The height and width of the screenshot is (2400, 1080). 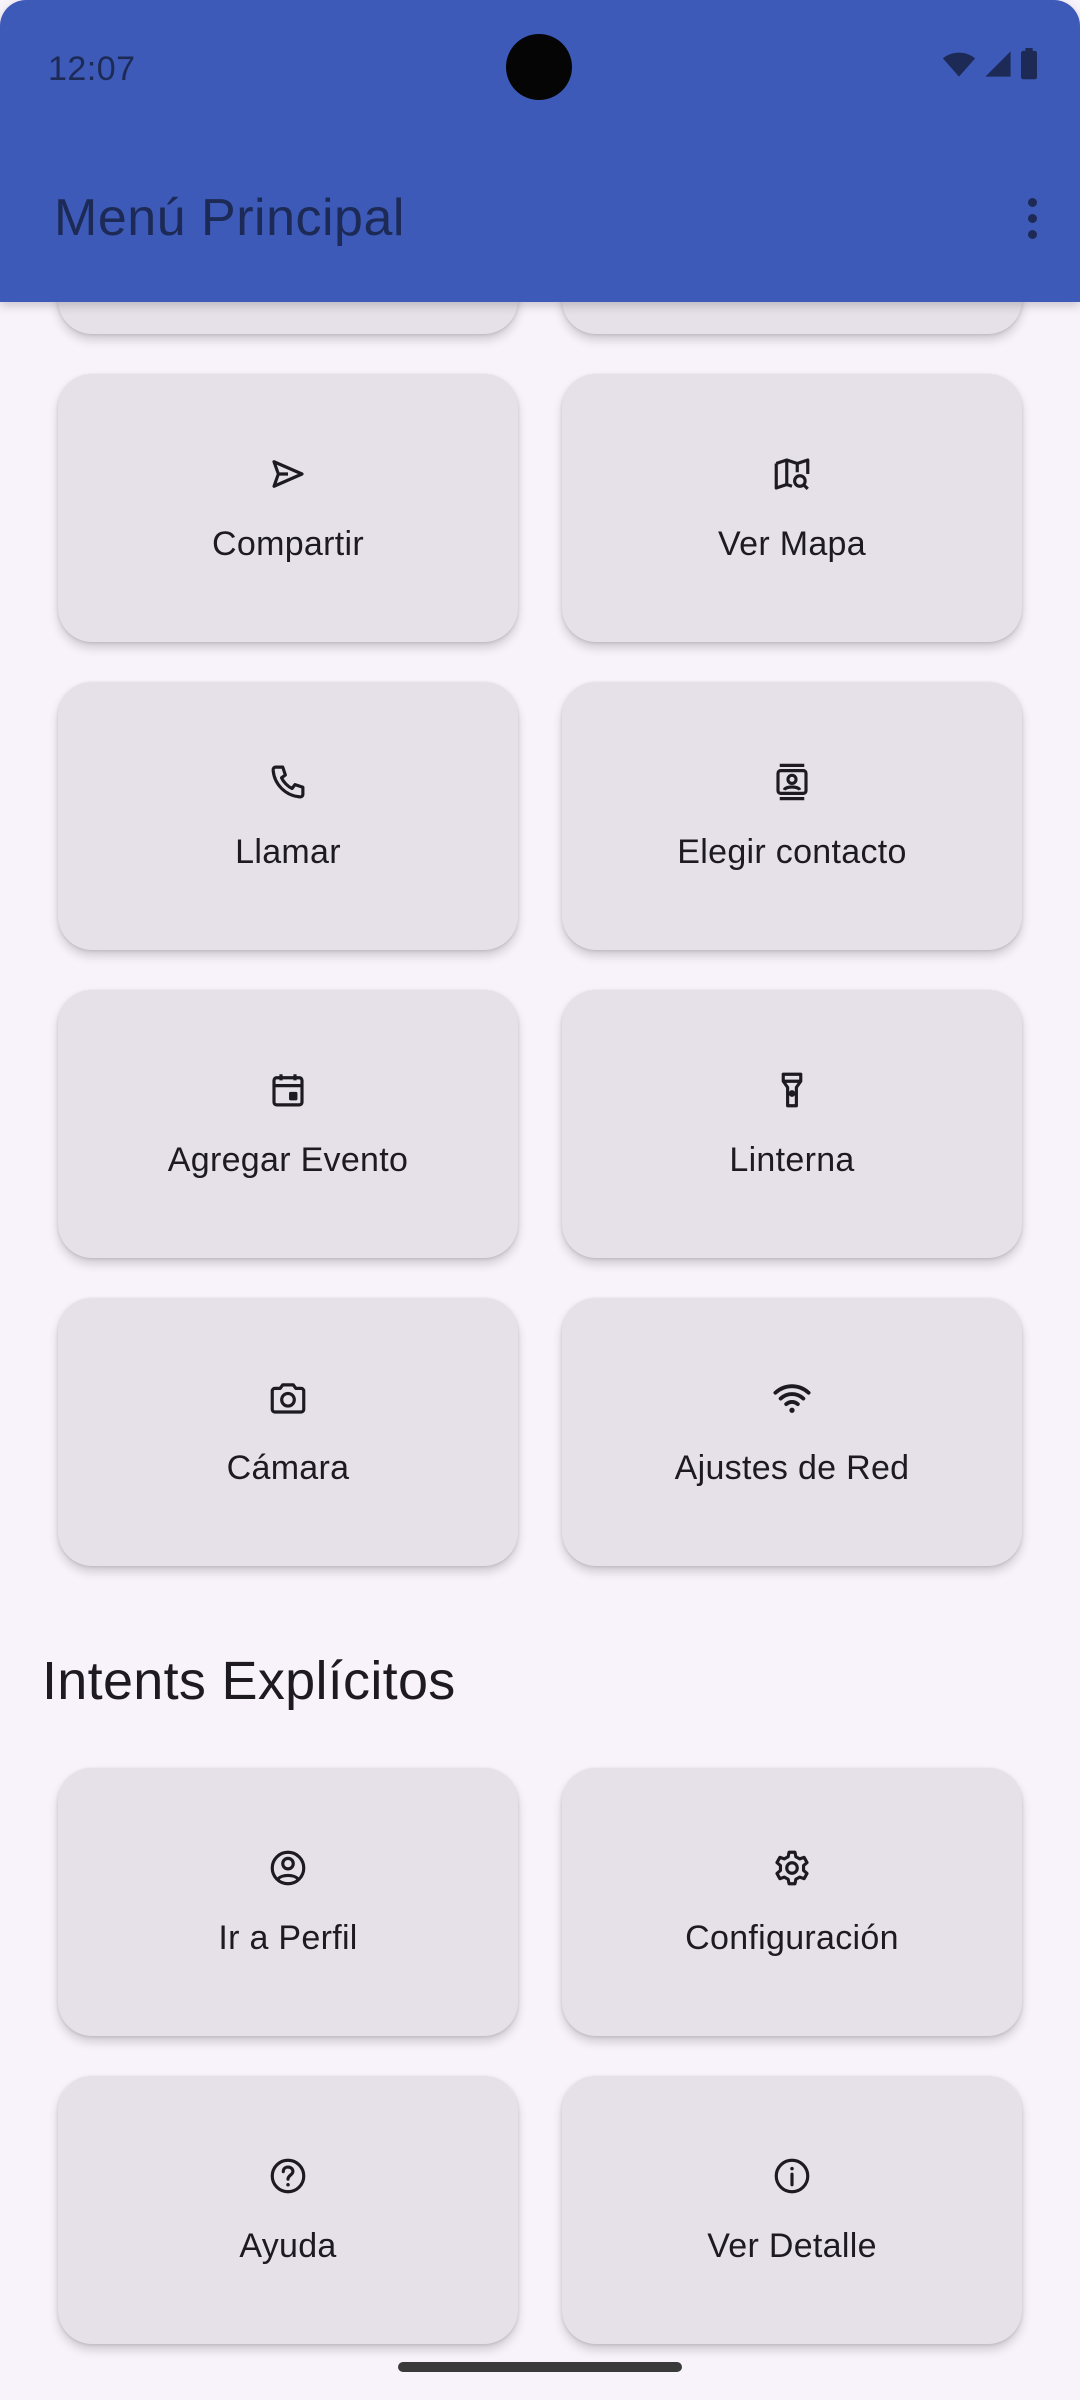 I want to click on settings-icon, so click(x=792, y=1867).